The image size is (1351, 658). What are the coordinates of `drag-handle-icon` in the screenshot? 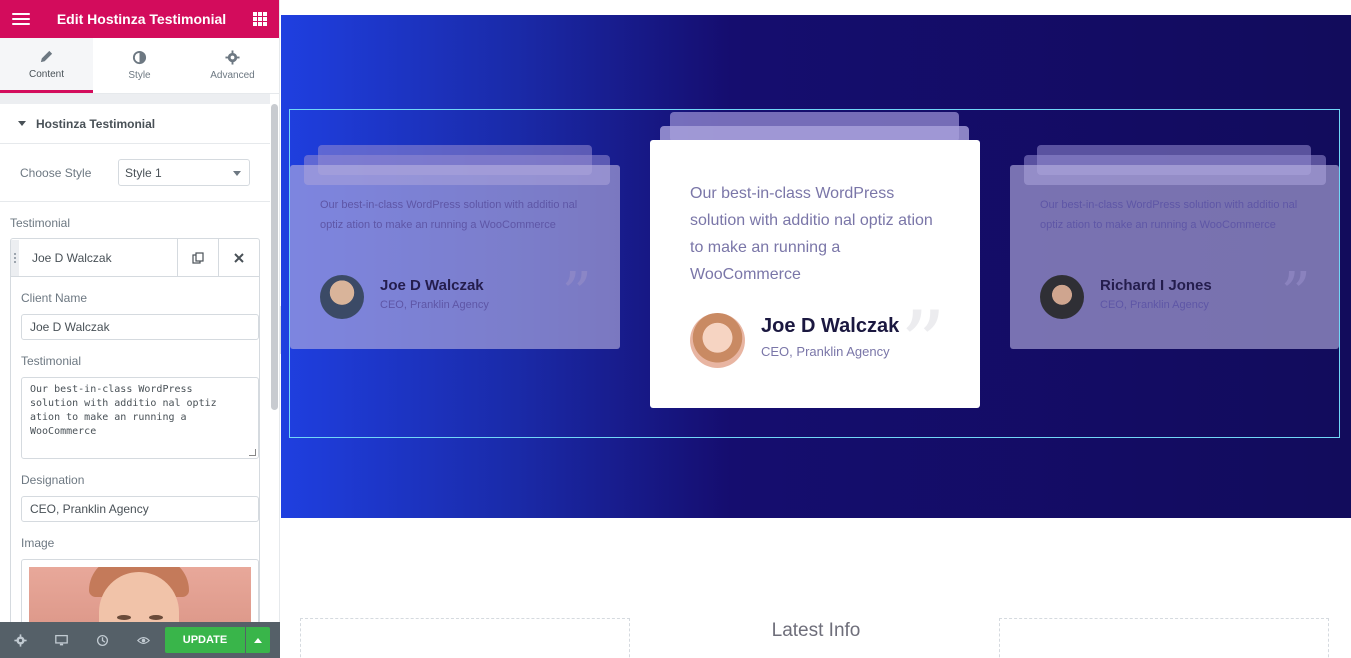 It's located at (15, 257).